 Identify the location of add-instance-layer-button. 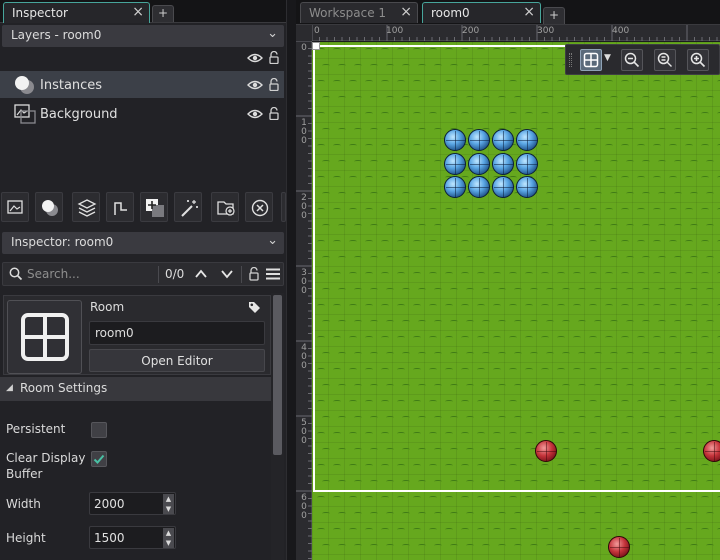
(49, 207).